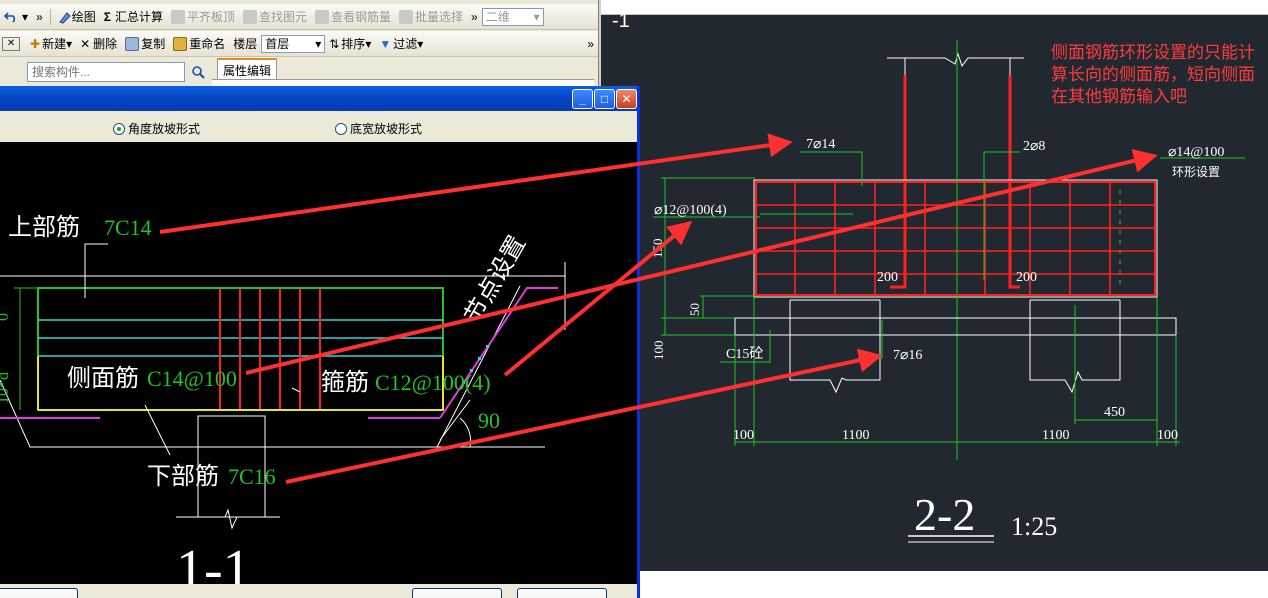  Describe the element at coordinates (1026, 277) in the screenshot. I see `dim-200-b: 200` at that location.